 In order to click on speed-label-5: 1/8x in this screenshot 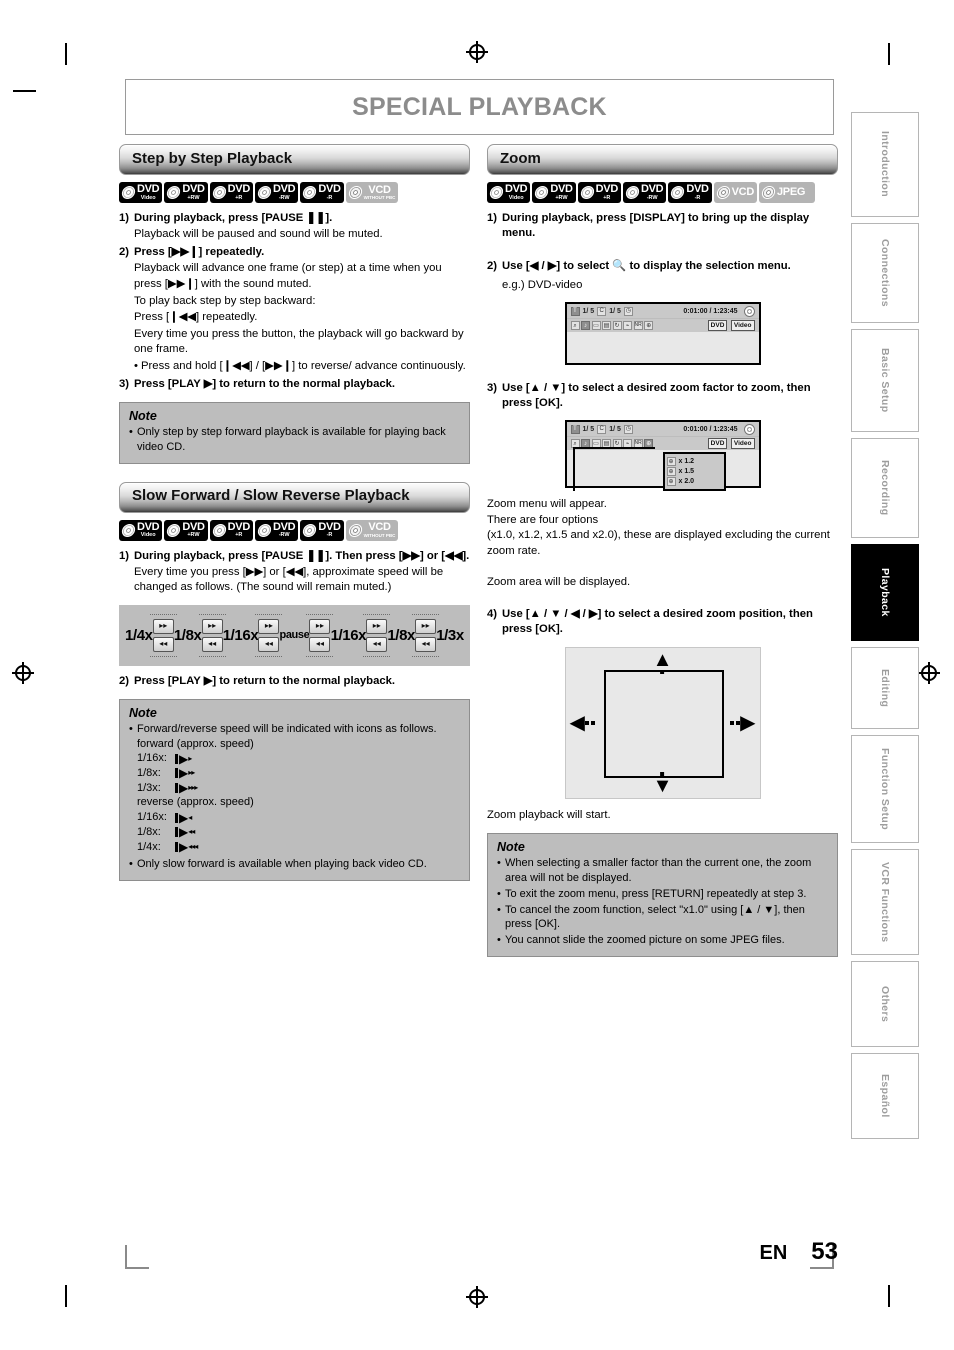, I will do `click(401, 635)`.